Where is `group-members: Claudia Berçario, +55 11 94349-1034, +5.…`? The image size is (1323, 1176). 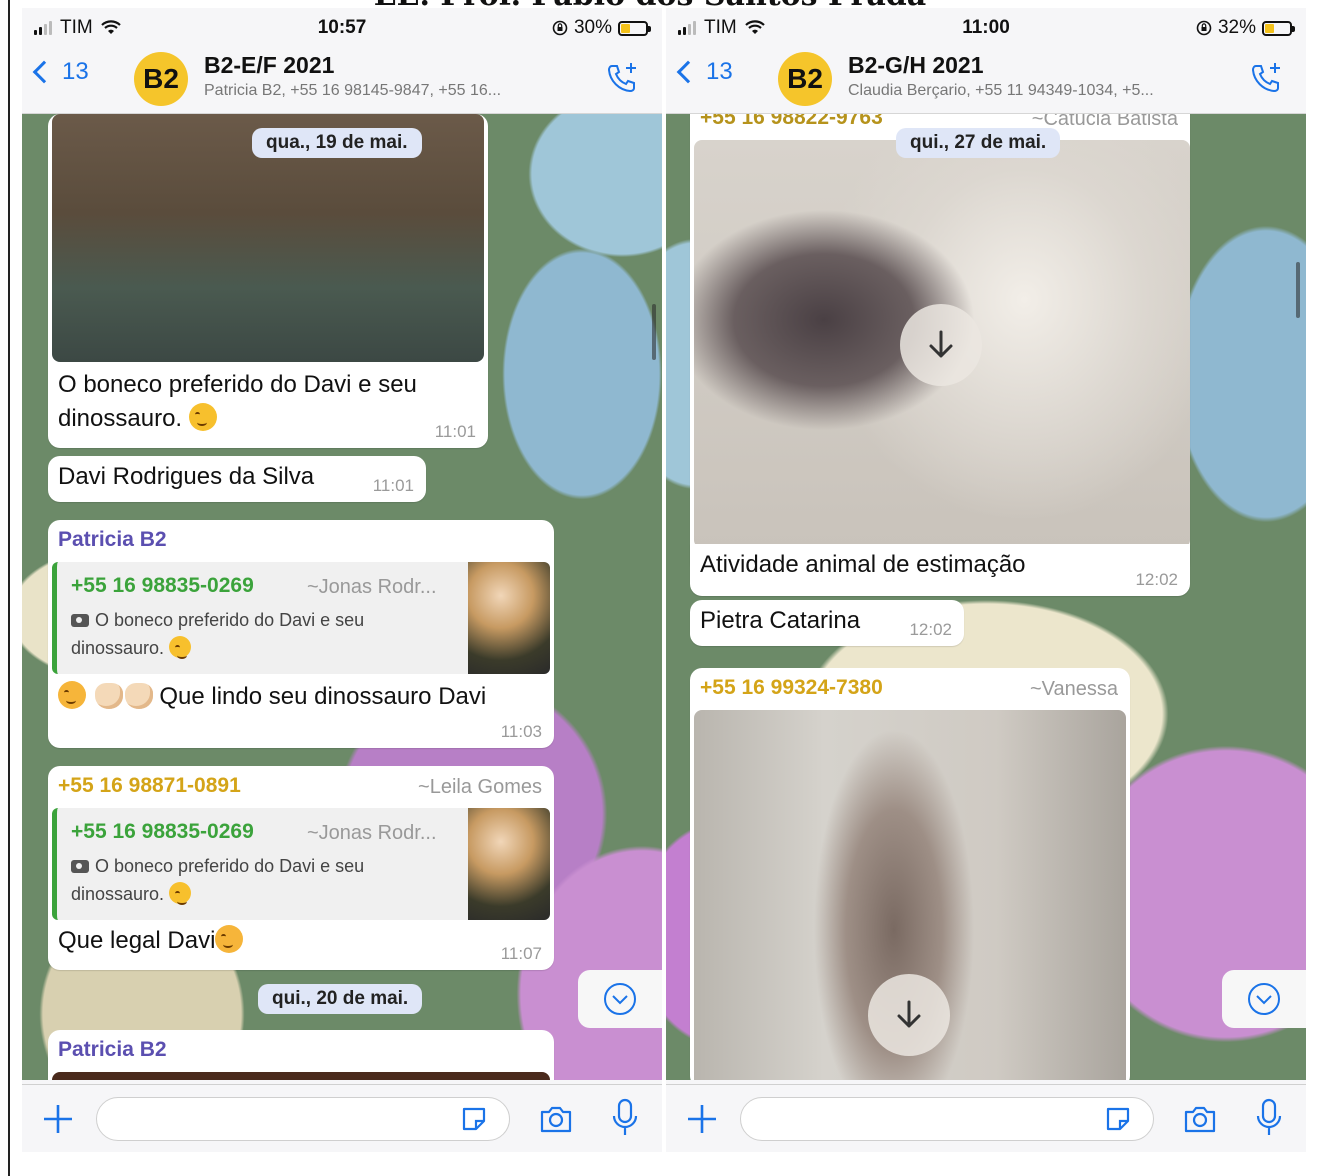
group-members: Claudia Berçario, +55 11 94349-1034, +5.… is located at coordinates (1001, 91).